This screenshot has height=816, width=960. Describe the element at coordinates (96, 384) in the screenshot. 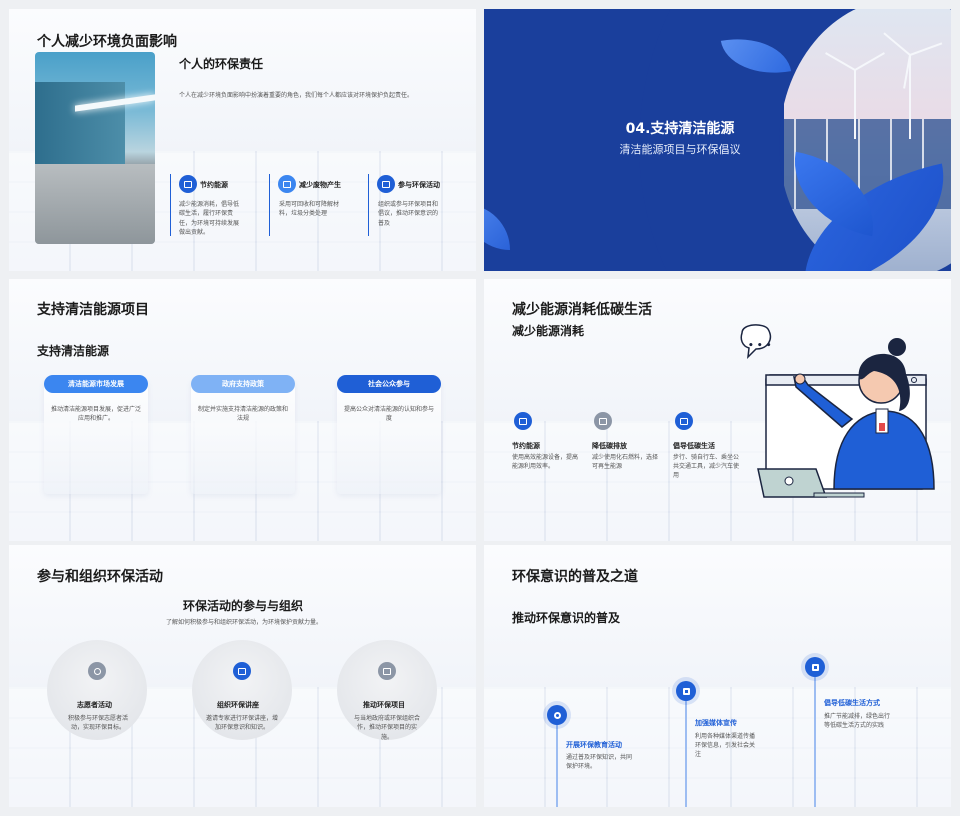

I see `card-pill: 清洁能源市场发展` at that location.